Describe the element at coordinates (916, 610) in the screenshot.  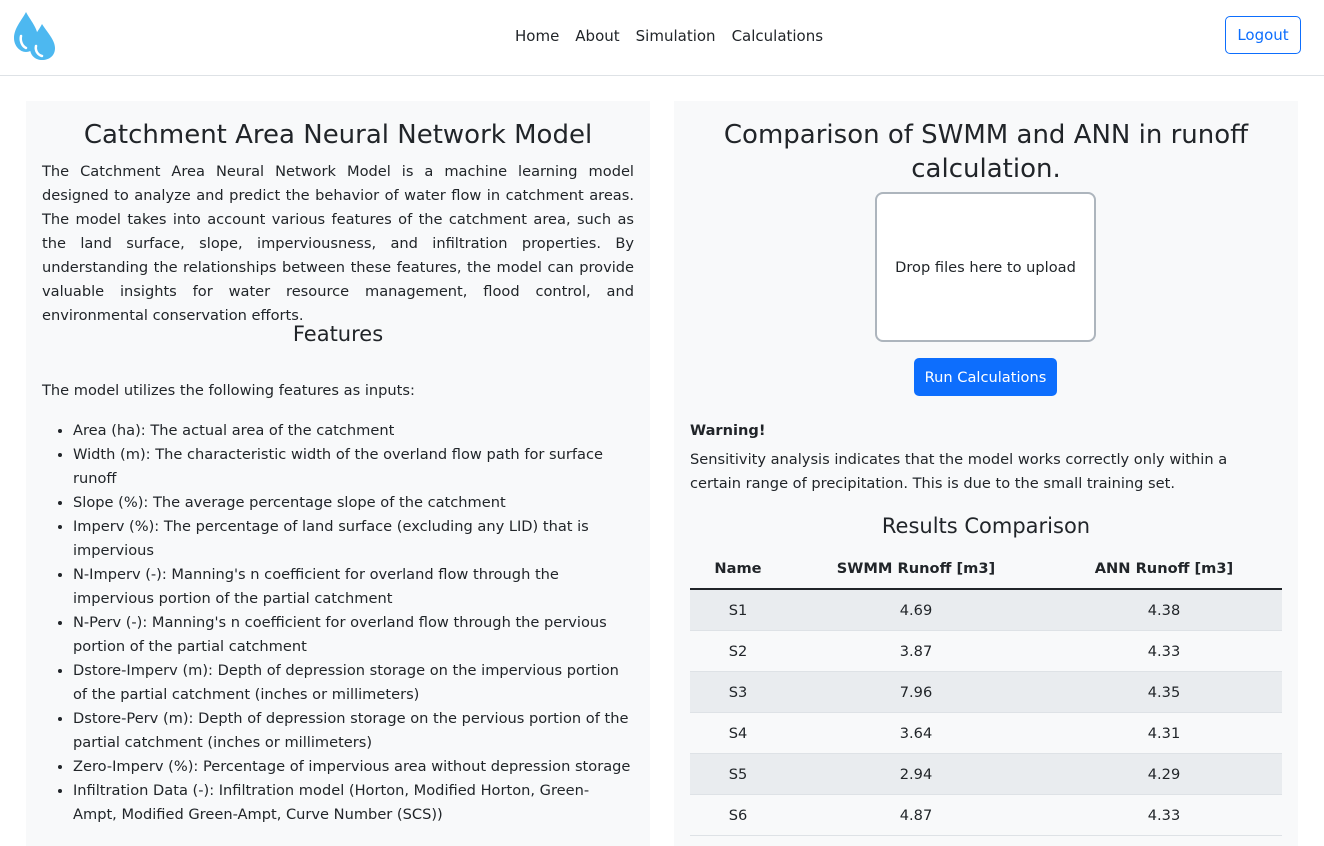
I see `cell-swmm: 4.69` at that location.